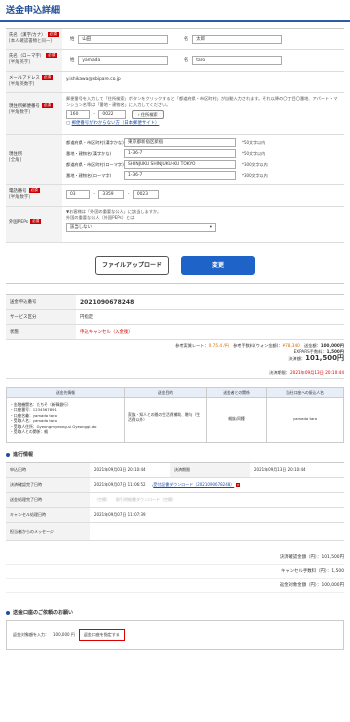 The width and height of the screenshot is (350, 722). What do you see at coordinates (78, 194) in the screenshot?
I see `phone-first-input: 03` at bounding box center [78, 194].